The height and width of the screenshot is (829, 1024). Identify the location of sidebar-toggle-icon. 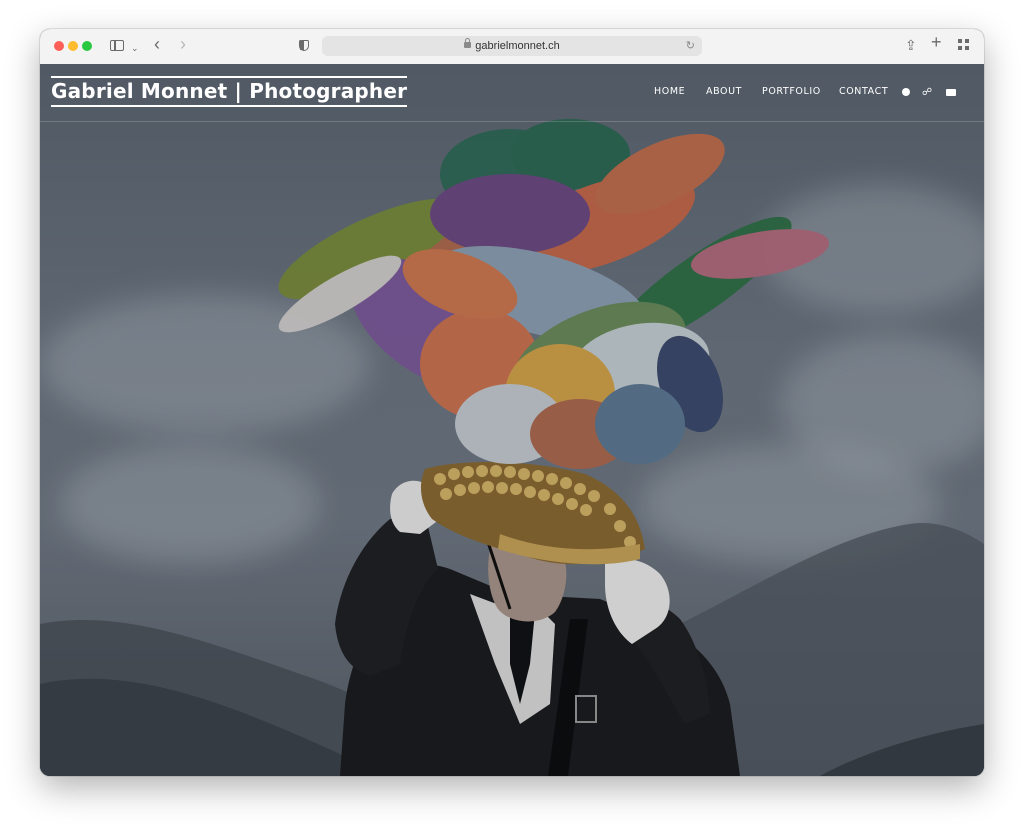
(117, 45).